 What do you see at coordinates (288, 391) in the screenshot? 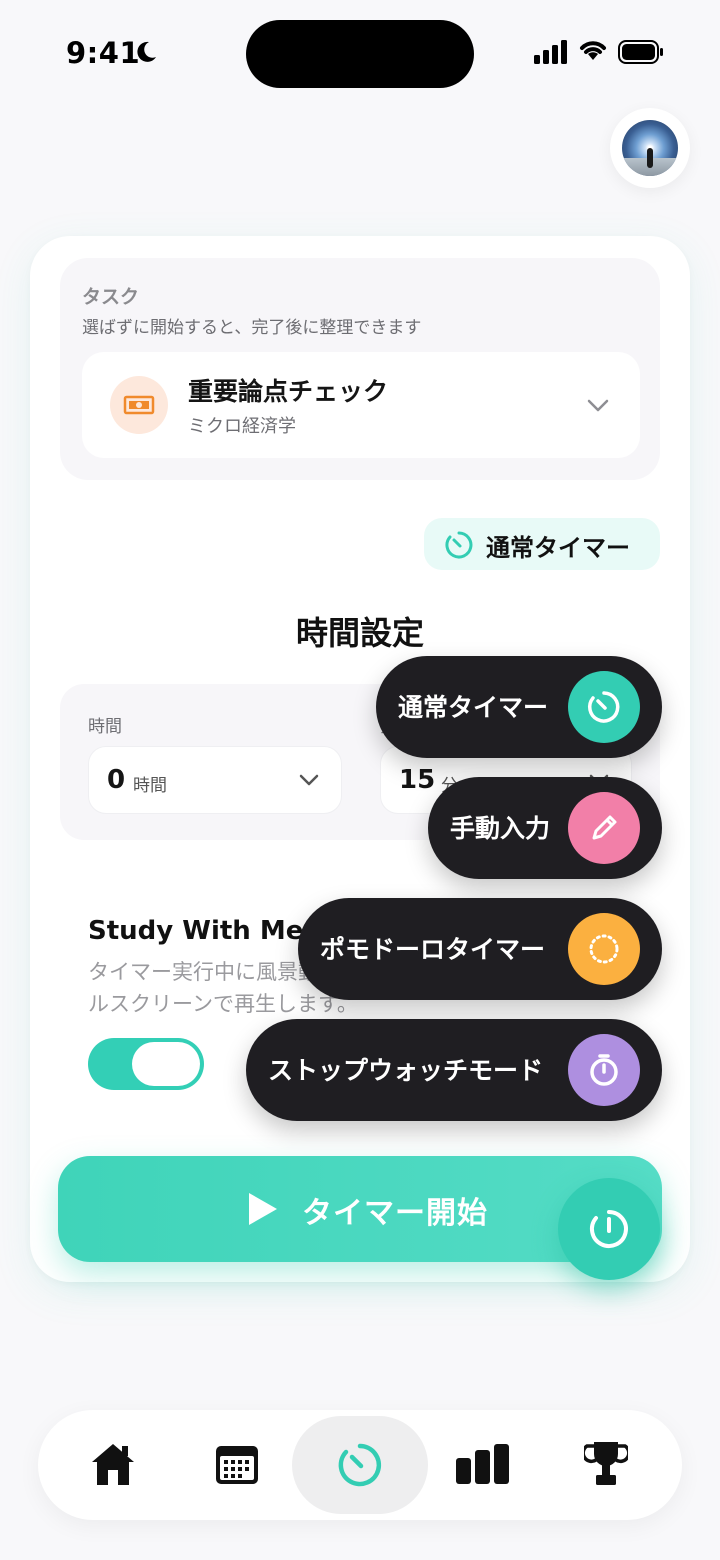
I see `selected-task-name: 重要論点チェック` at bounding box center [288, 391].